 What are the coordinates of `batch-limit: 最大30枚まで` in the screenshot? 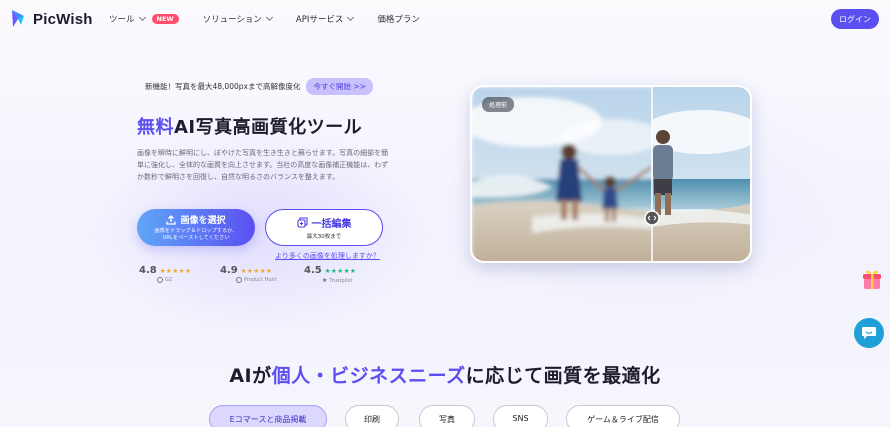 It's located at (324, 237).